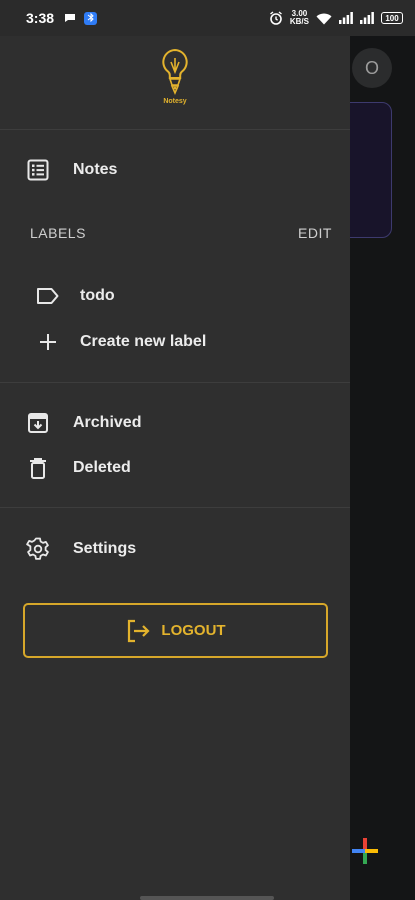 This screenshot has width=415, height=900. What do you see at coordinates (299, 21) in the screenshot?
I see `net-speed-unit: KB/S` at bounding box center [299, 21].